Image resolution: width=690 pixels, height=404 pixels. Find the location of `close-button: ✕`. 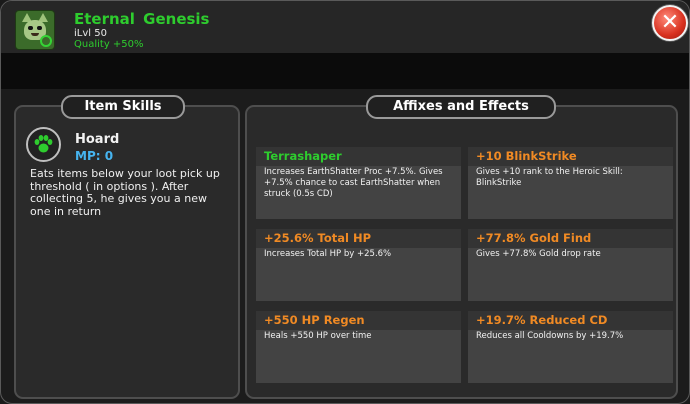

close-button: ✕ is located at coordinates (670, 23).